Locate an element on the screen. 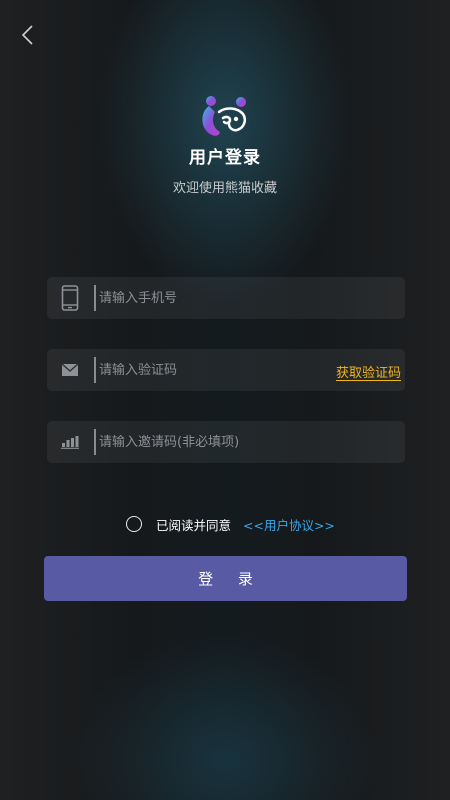 This screenshot has height=800, width=450. page-subtitle: 欢迎使用熊猫收藏 is located at coordinates (224, 188).